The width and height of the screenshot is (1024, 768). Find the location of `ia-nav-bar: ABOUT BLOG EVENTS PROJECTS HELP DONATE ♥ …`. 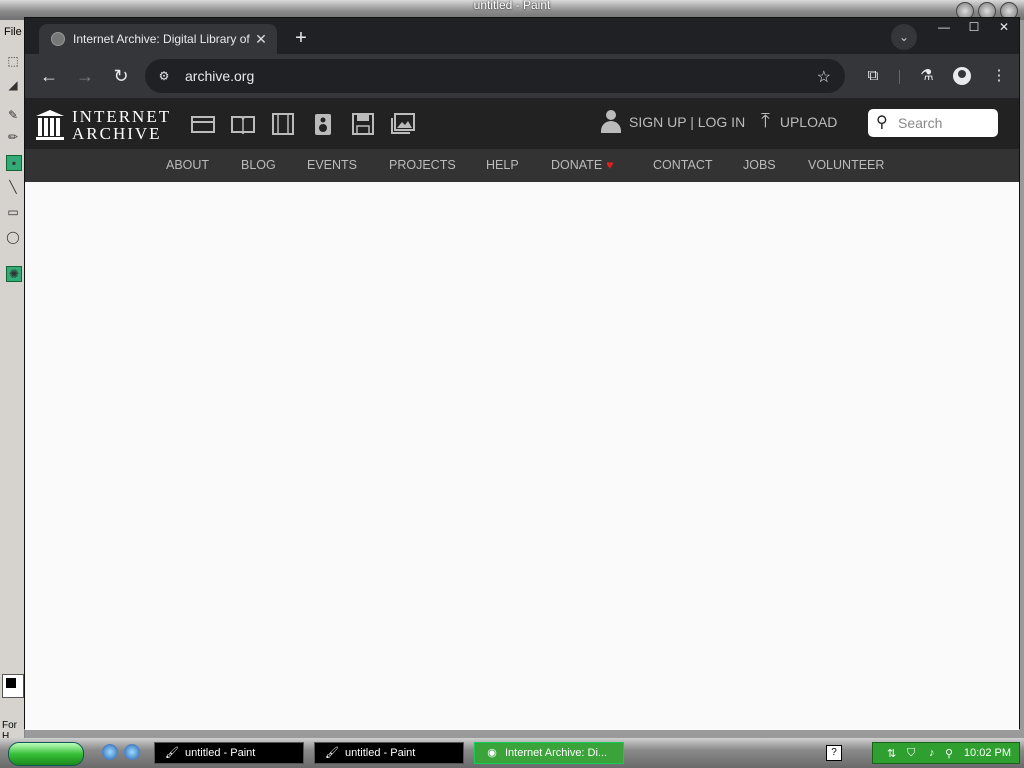

ia-nav-bar: ABOUT BLOG EVENTS PROJECTS HELP DONATE ♥ … is located at coordinates (522, 165).